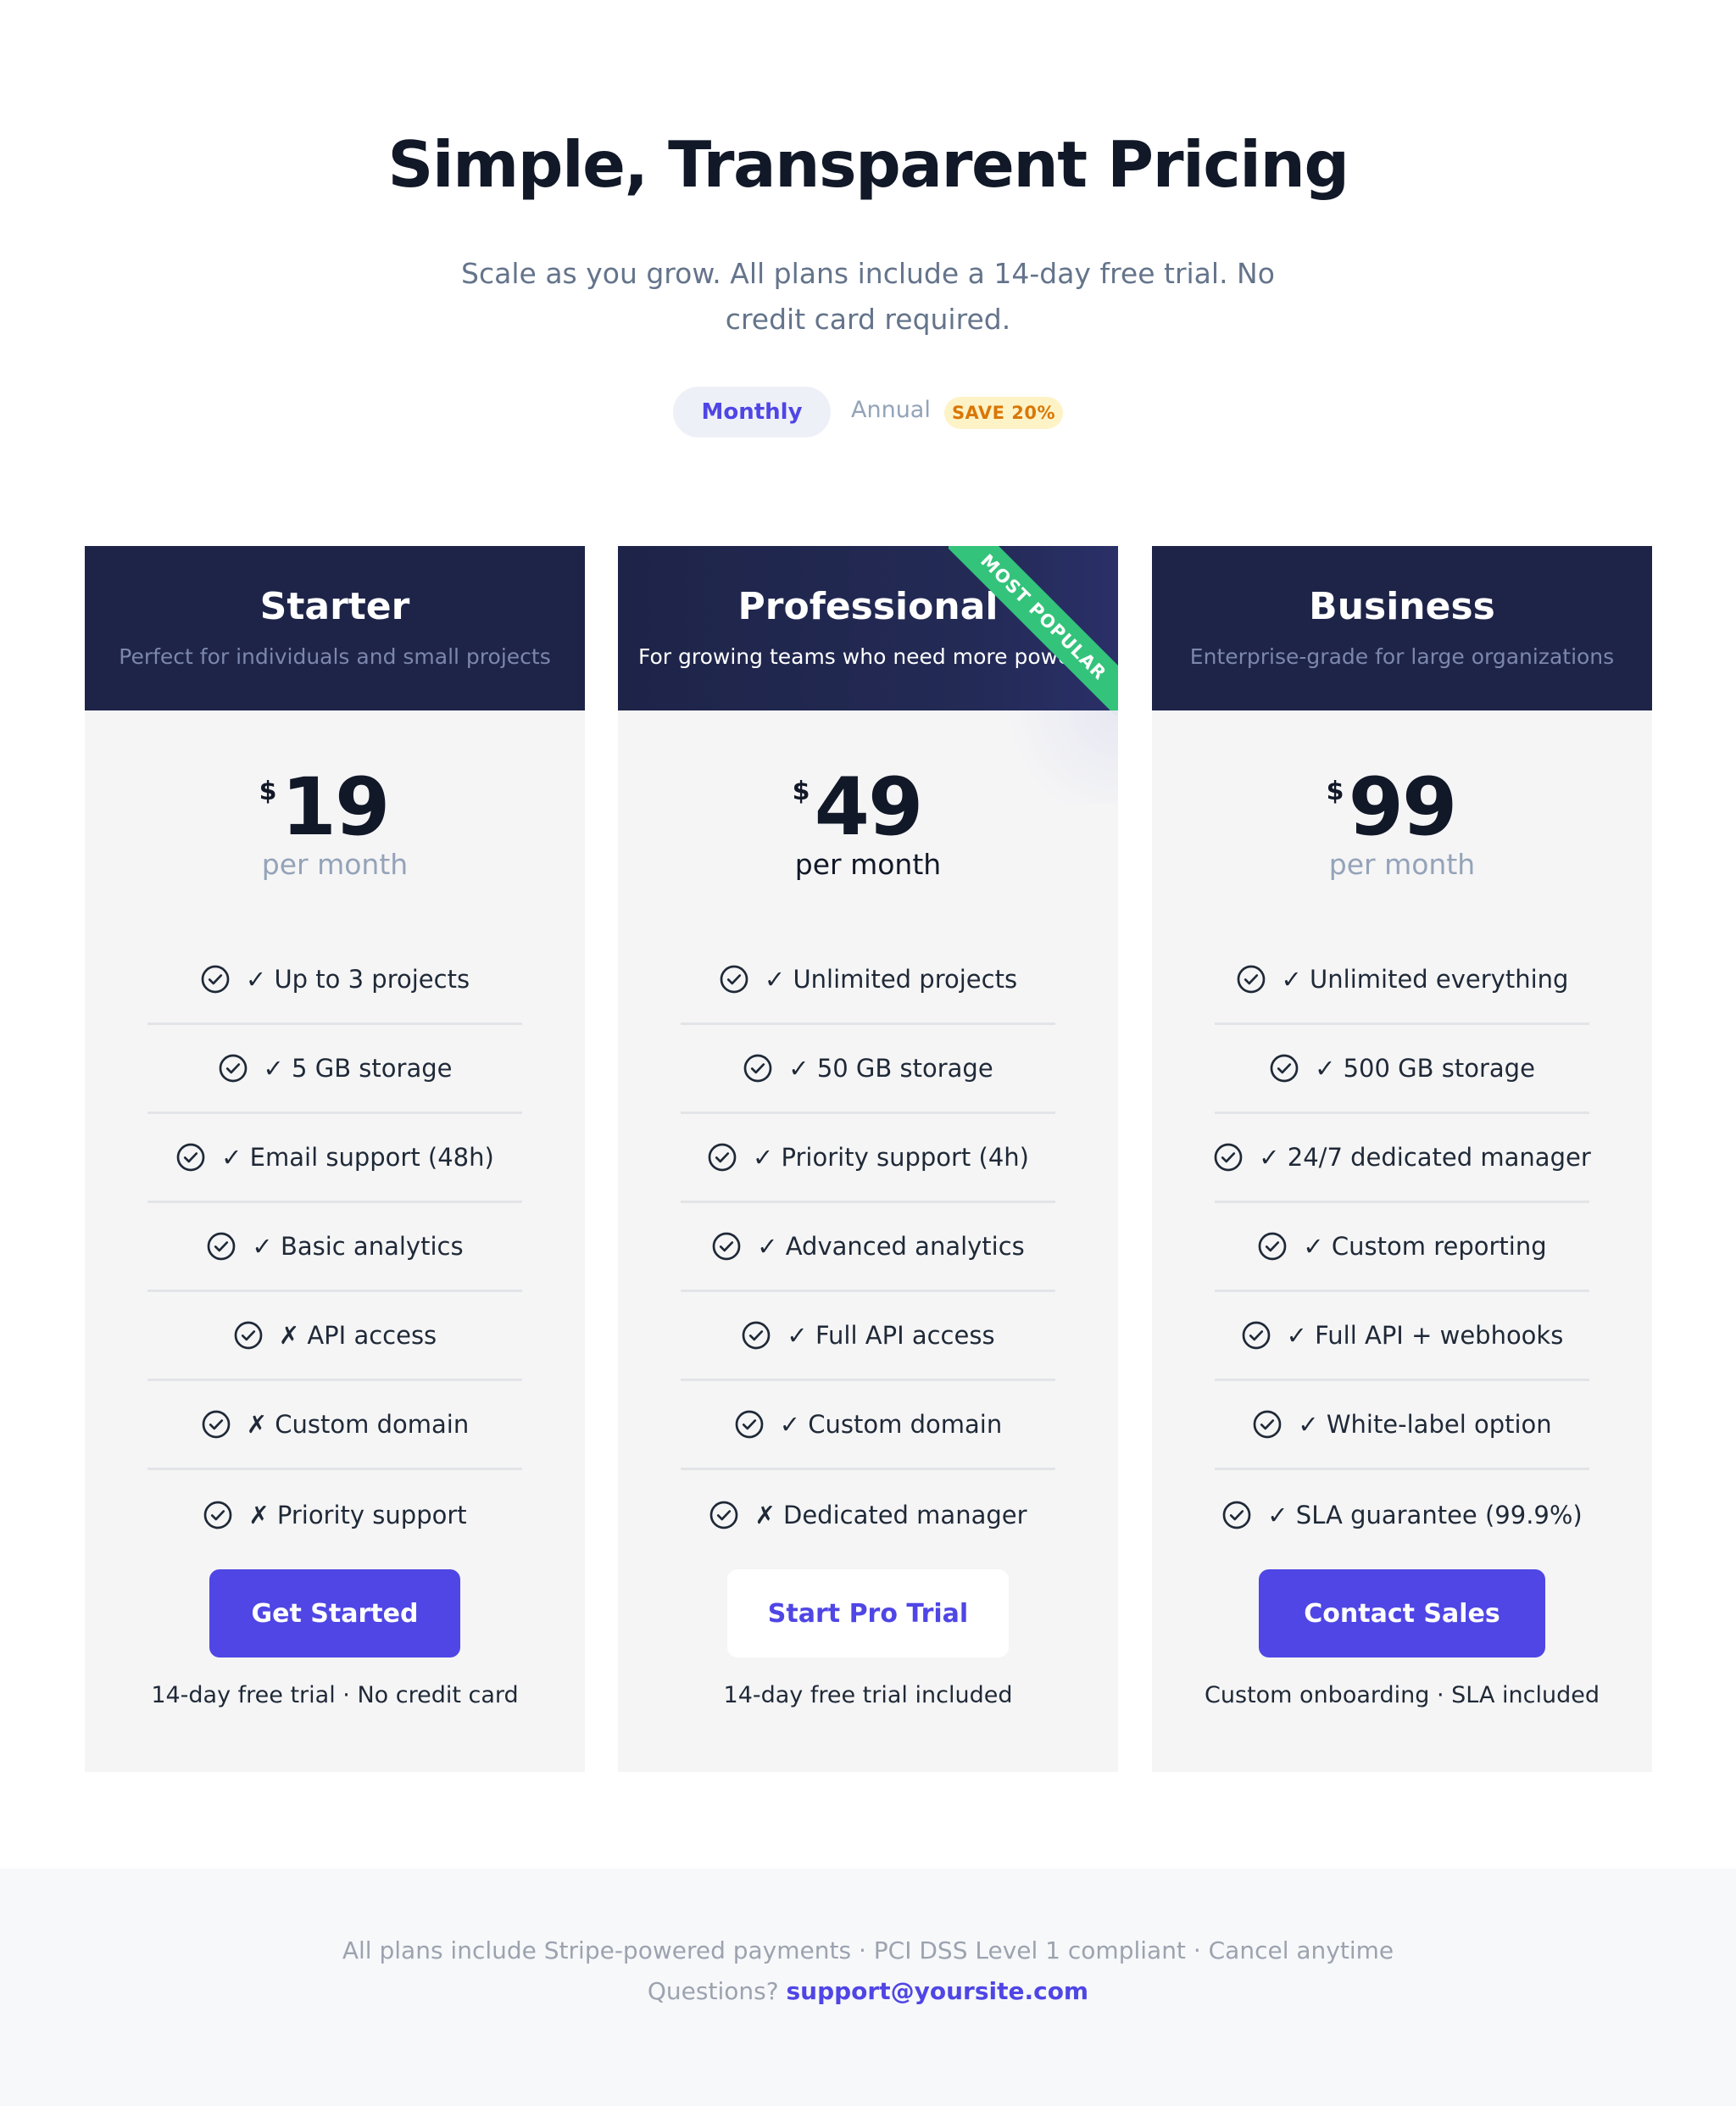  Describe the element at coordinates (868, 1613) in the screenshot. I see `start-pro-trial-button: Start Pro Trial` at that location.